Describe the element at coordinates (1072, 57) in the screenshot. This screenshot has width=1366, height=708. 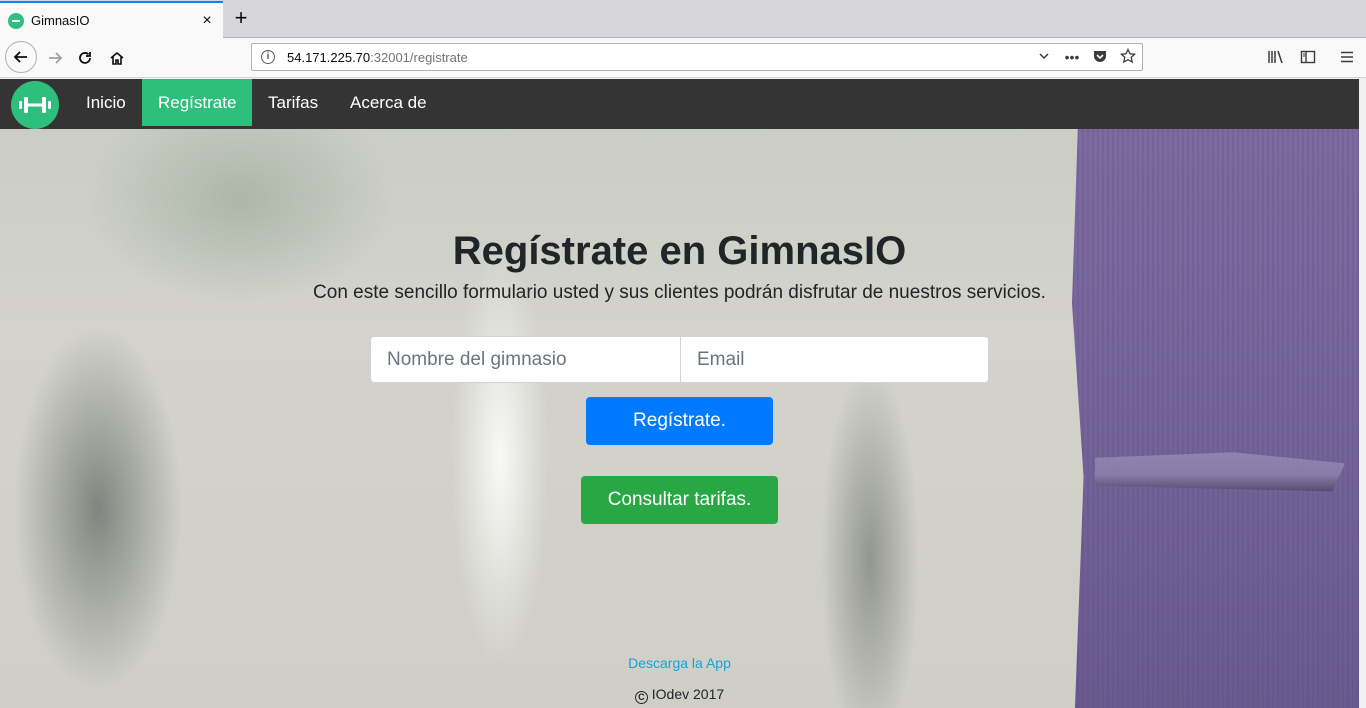
I see `page-actions-button: •••` at that location.